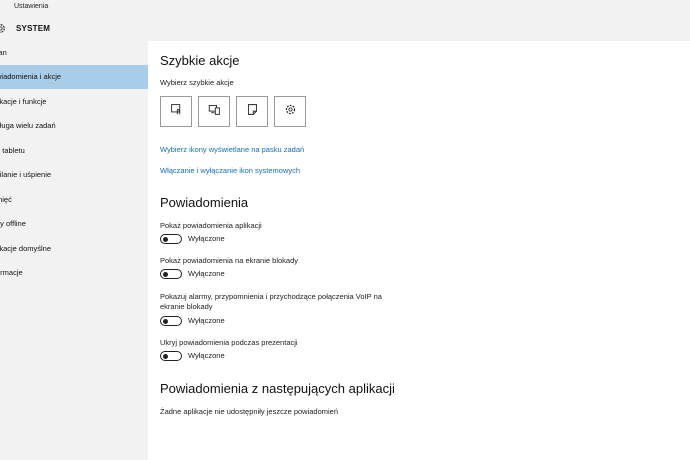 This screenshot has height=460, width=690. Describe the element at coordinates (74, 53) in the screenshot. I see `sidebar-item-ekran: ran` at that location.